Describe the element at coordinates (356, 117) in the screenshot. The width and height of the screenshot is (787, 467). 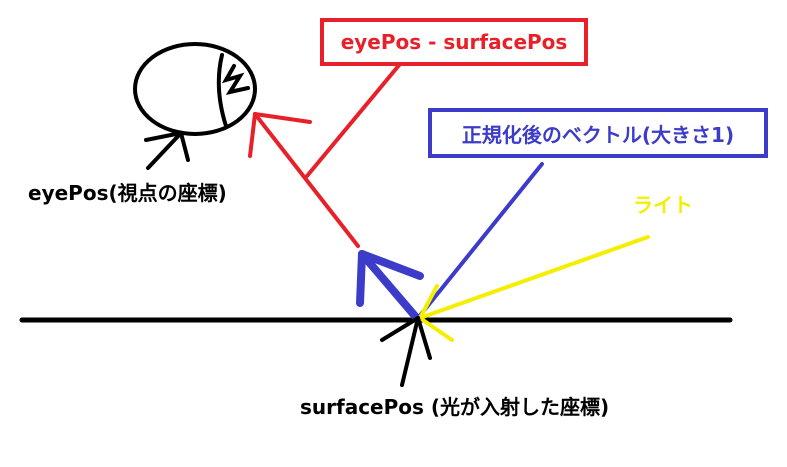
I see `diff-vector-callout-line` at that location.